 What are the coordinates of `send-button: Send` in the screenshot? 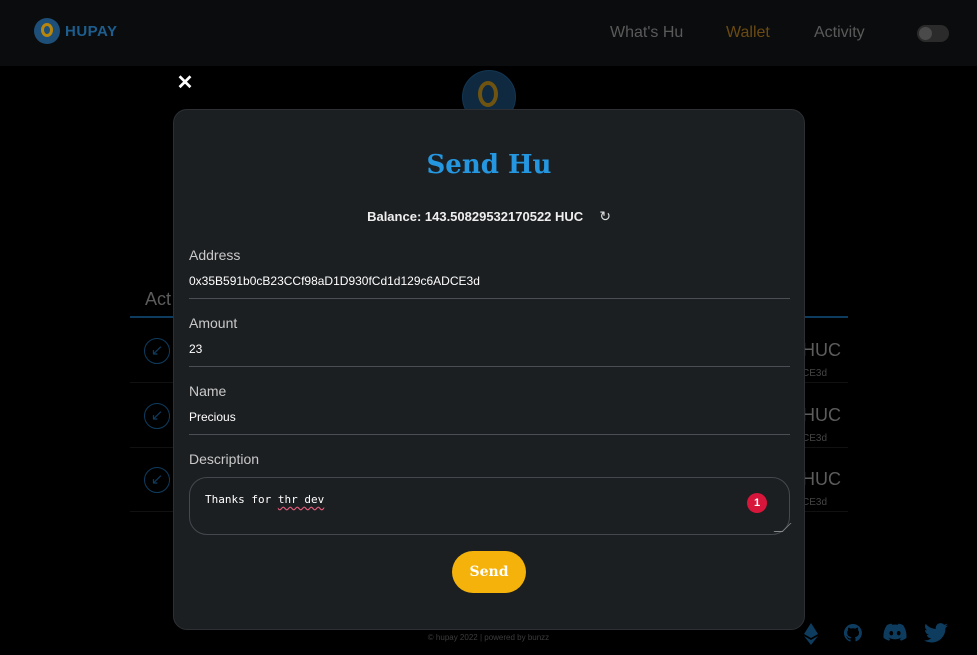 It's located at (489, 572).